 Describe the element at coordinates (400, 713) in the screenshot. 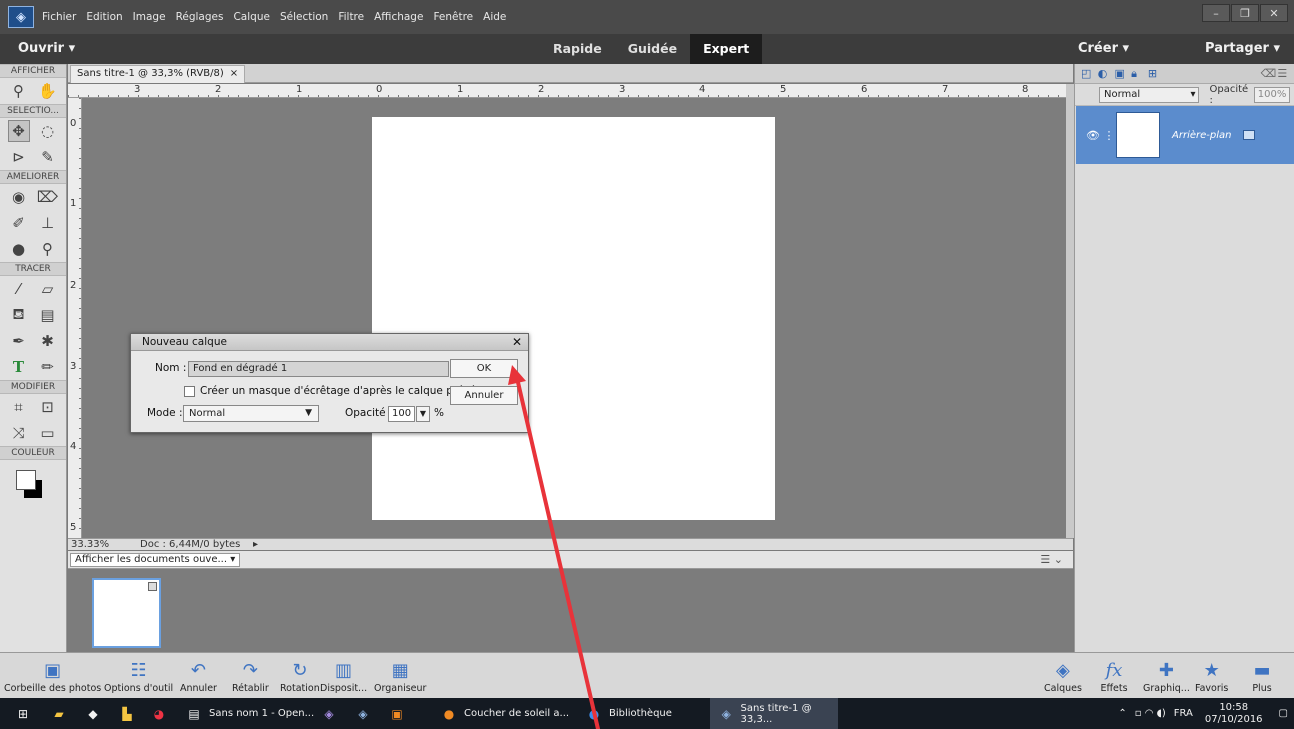

I see `taskbar-pin: ▣` at that location.